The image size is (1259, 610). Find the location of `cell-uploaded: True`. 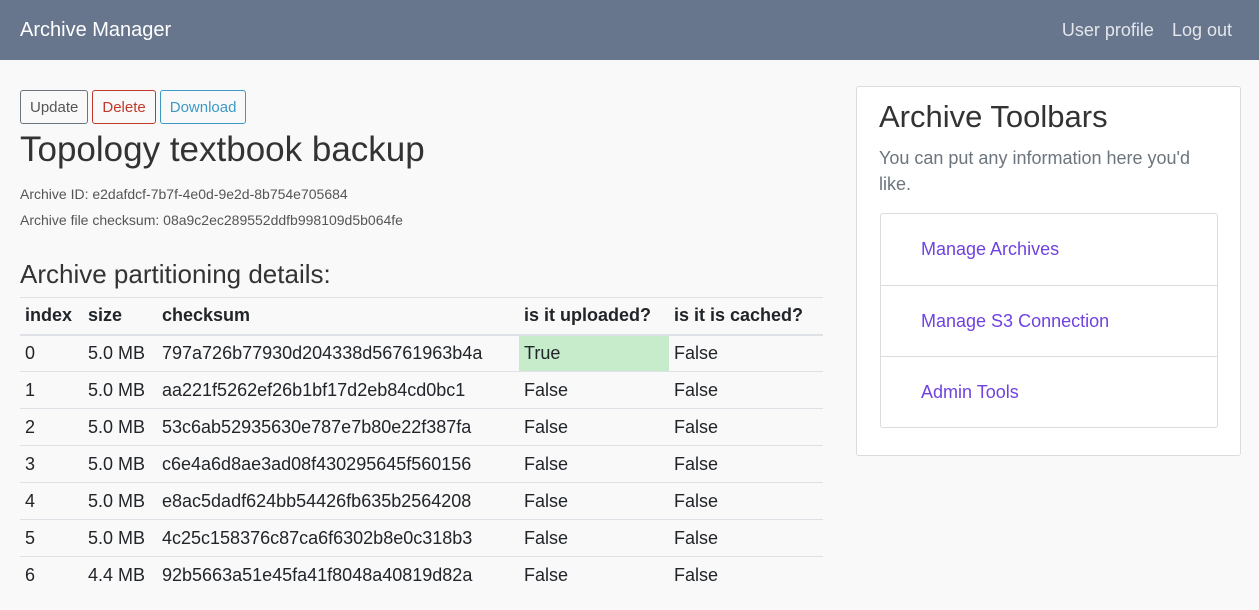

cell-uploaded: True is located at coordinates (594, 353).